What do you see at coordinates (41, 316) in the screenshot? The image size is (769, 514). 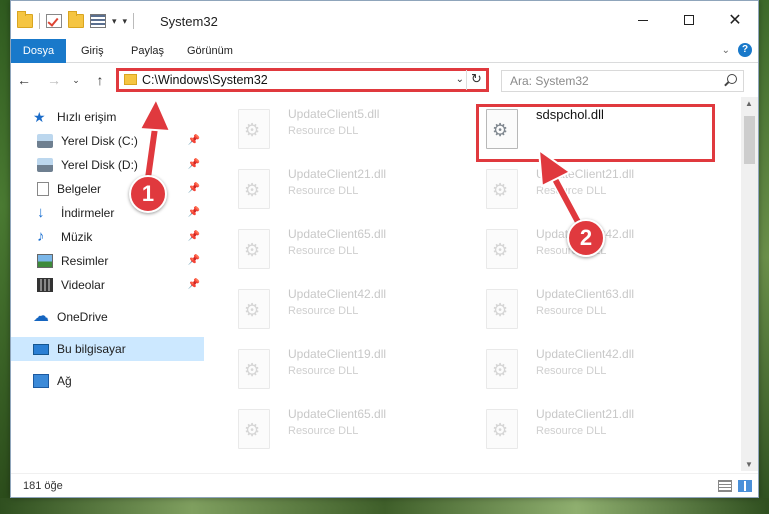 I see `onedrive-icon: ☁` at bounding box center [41, 316].